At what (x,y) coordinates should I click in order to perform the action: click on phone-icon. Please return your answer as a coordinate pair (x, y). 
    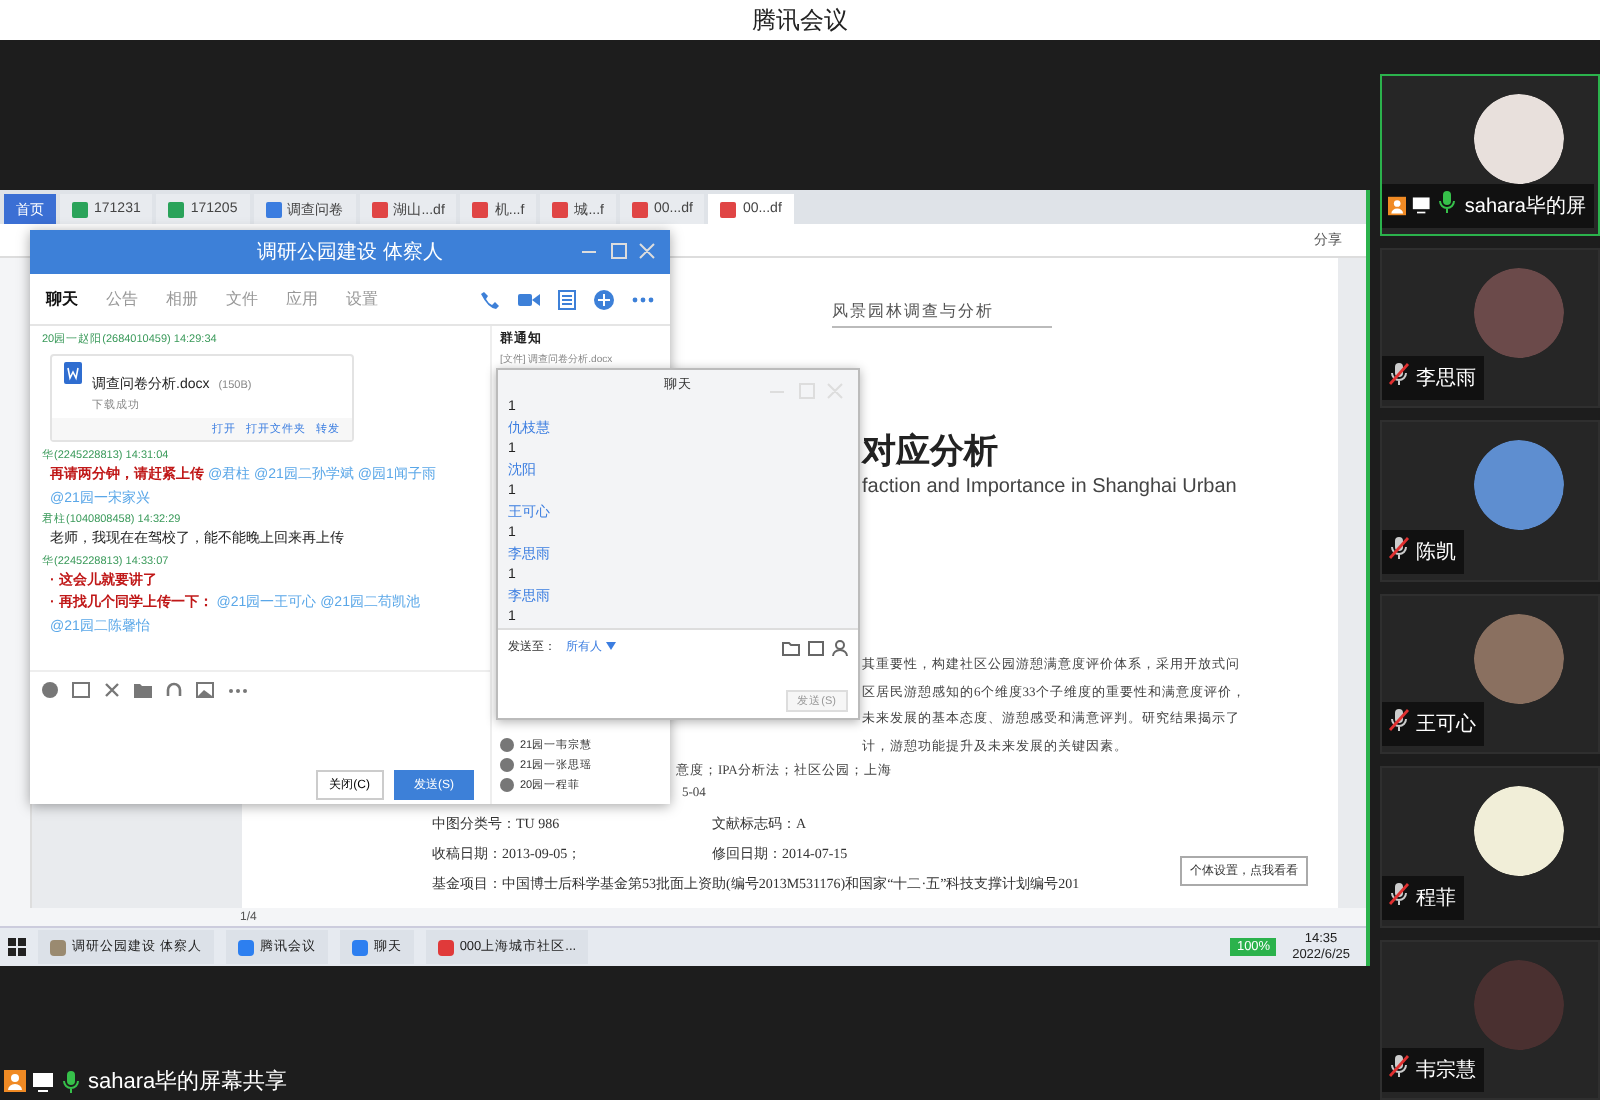
    Looking at the image, I should click on (490, 299).